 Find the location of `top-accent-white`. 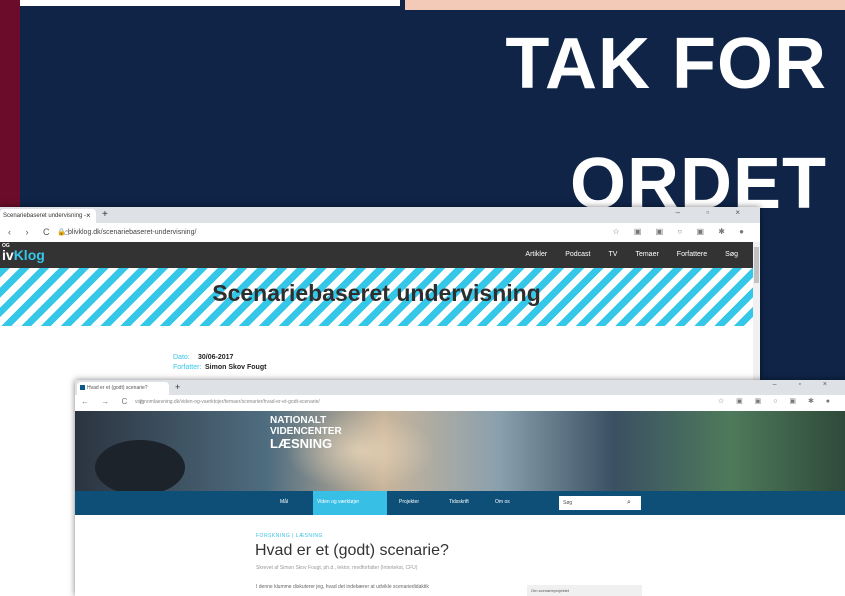

top-accent-white is located at coordinates (210, 3).